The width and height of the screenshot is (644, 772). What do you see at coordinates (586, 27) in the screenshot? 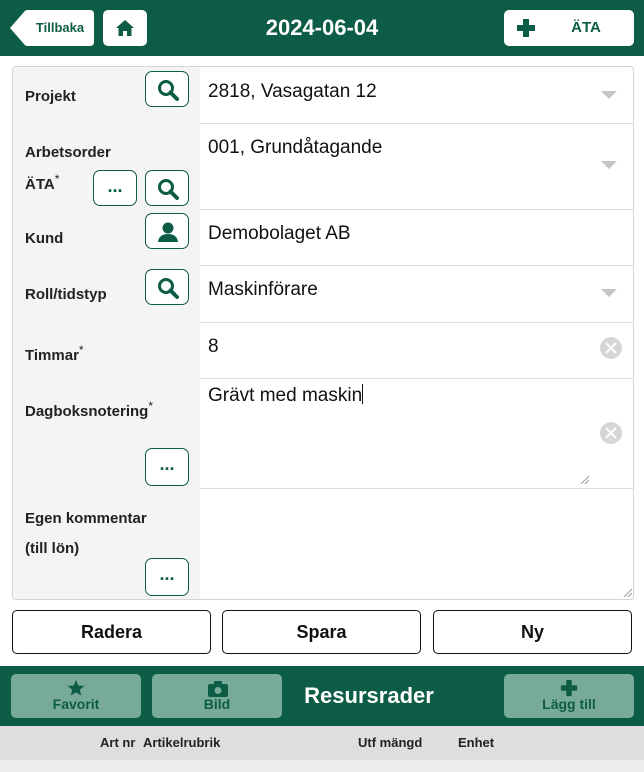
I see `add-ata-label: ÄTA` at bounding box center [586, 27].